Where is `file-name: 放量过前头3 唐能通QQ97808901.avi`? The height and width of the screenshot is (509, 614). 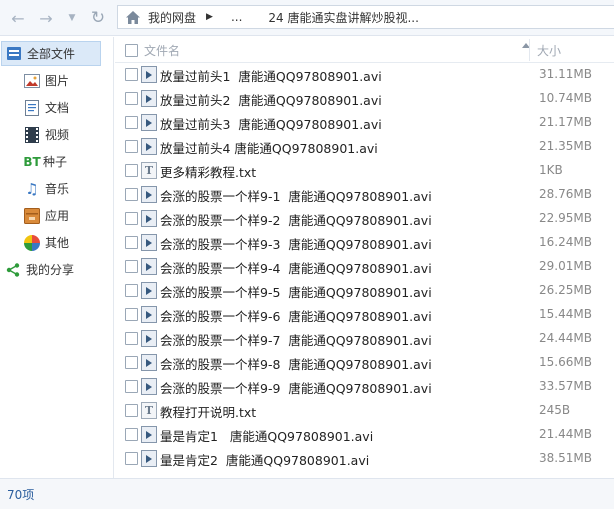
file-name: 放量过前头3 唐能通QQ97808901.avi is located at coordinates (271, 123).